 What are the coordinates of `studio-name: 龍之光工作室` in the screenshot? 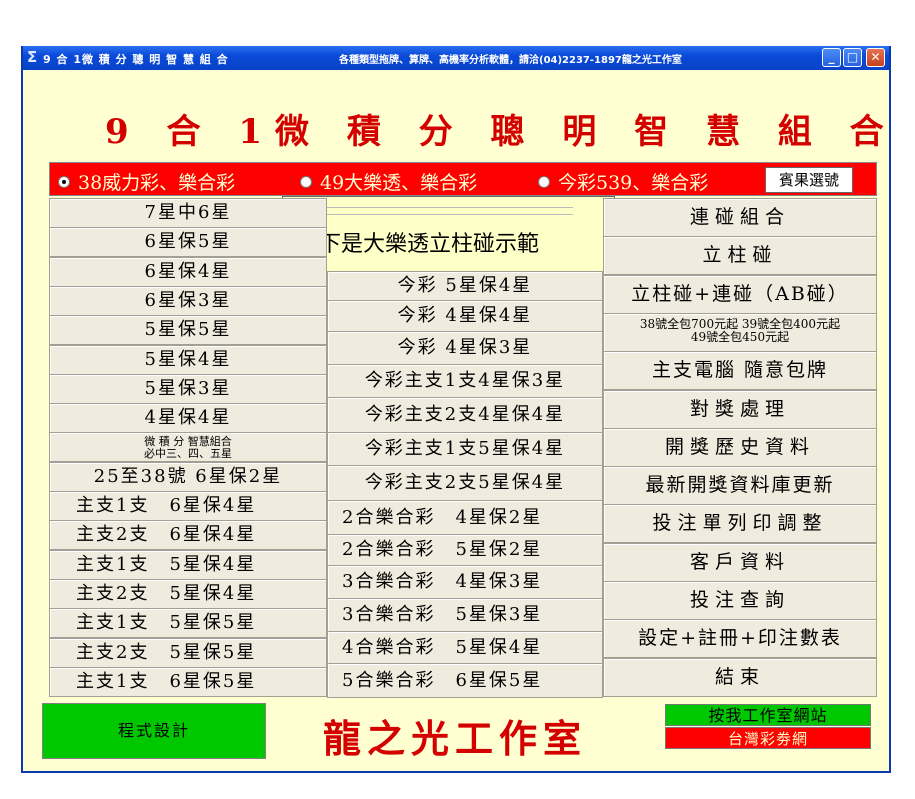 It's located at (455, 738).